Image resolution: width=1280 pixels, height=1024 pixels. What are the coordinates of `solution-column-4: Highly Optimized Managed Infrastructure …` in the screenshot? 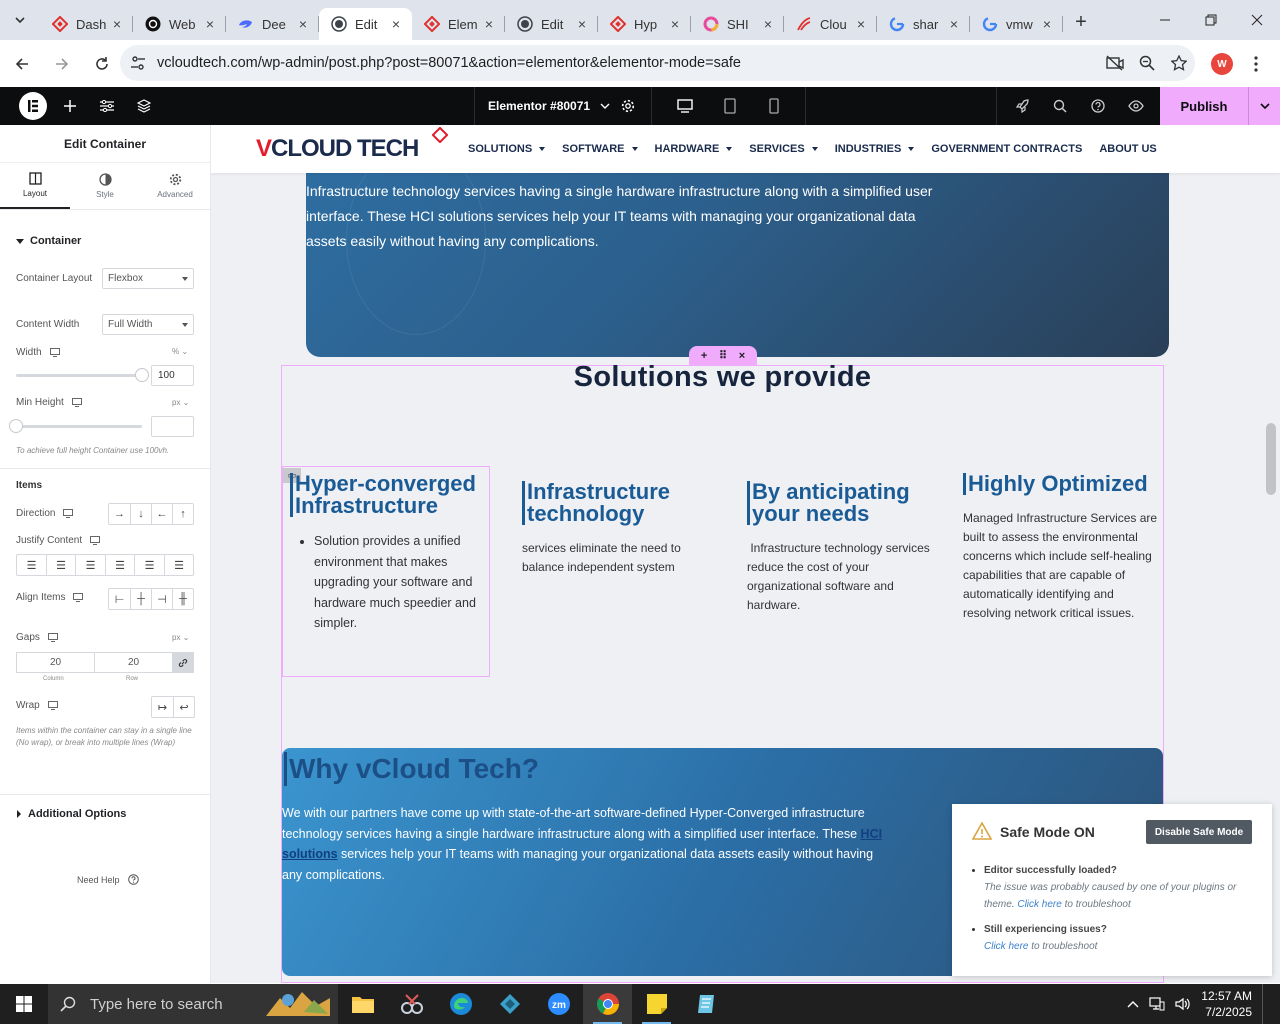 It's located at (1061, 548).